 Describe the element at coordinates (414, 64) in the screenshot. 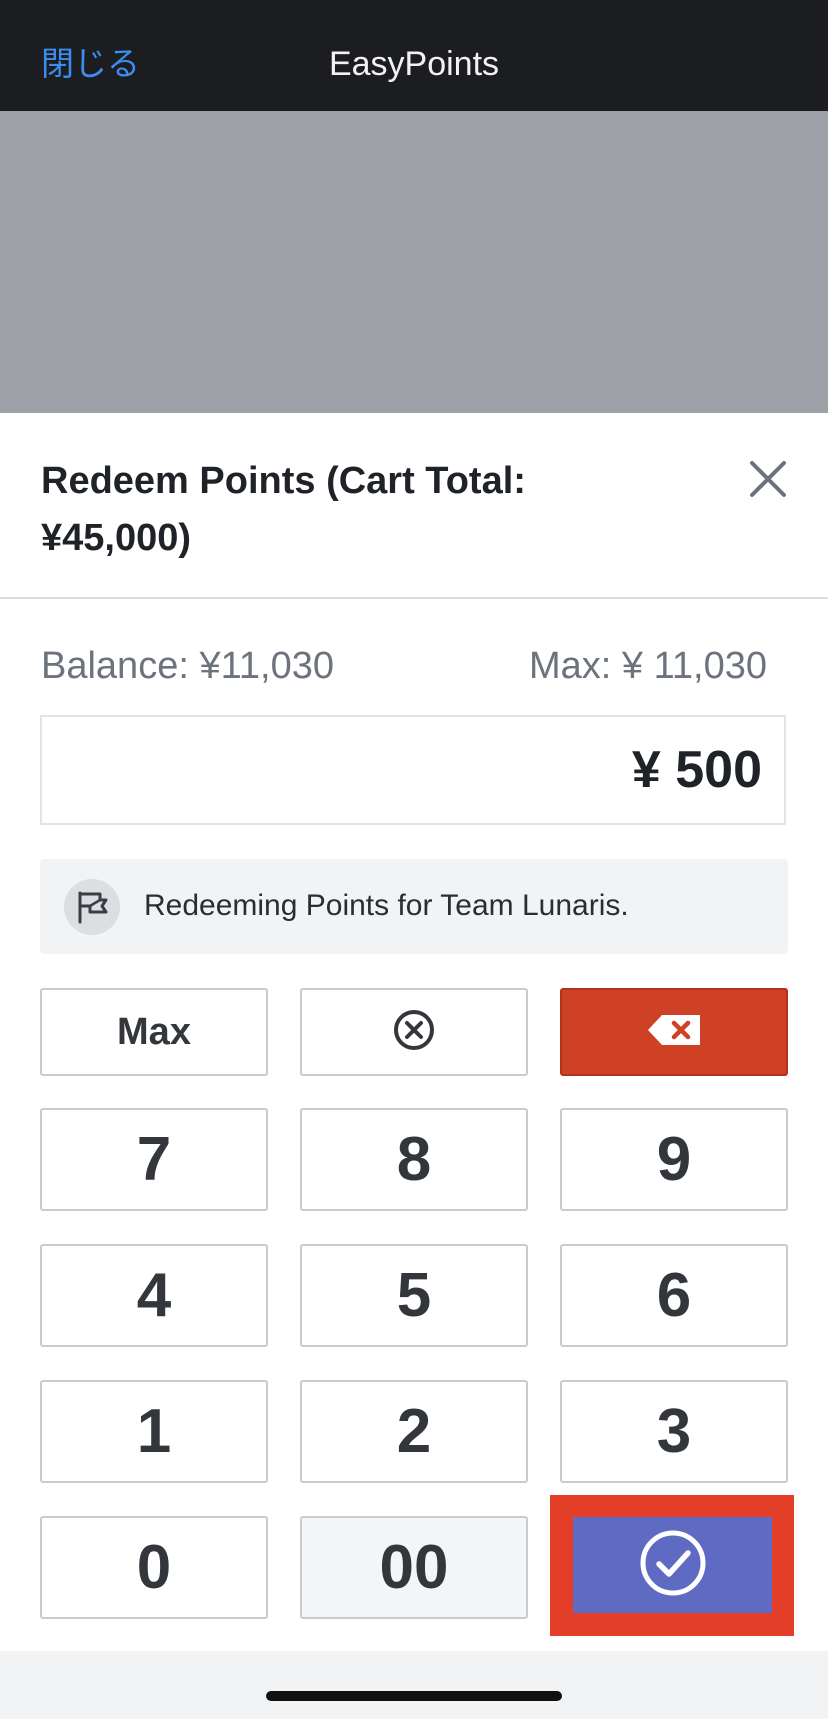

I see `app-title: EasyPoints` at that location.